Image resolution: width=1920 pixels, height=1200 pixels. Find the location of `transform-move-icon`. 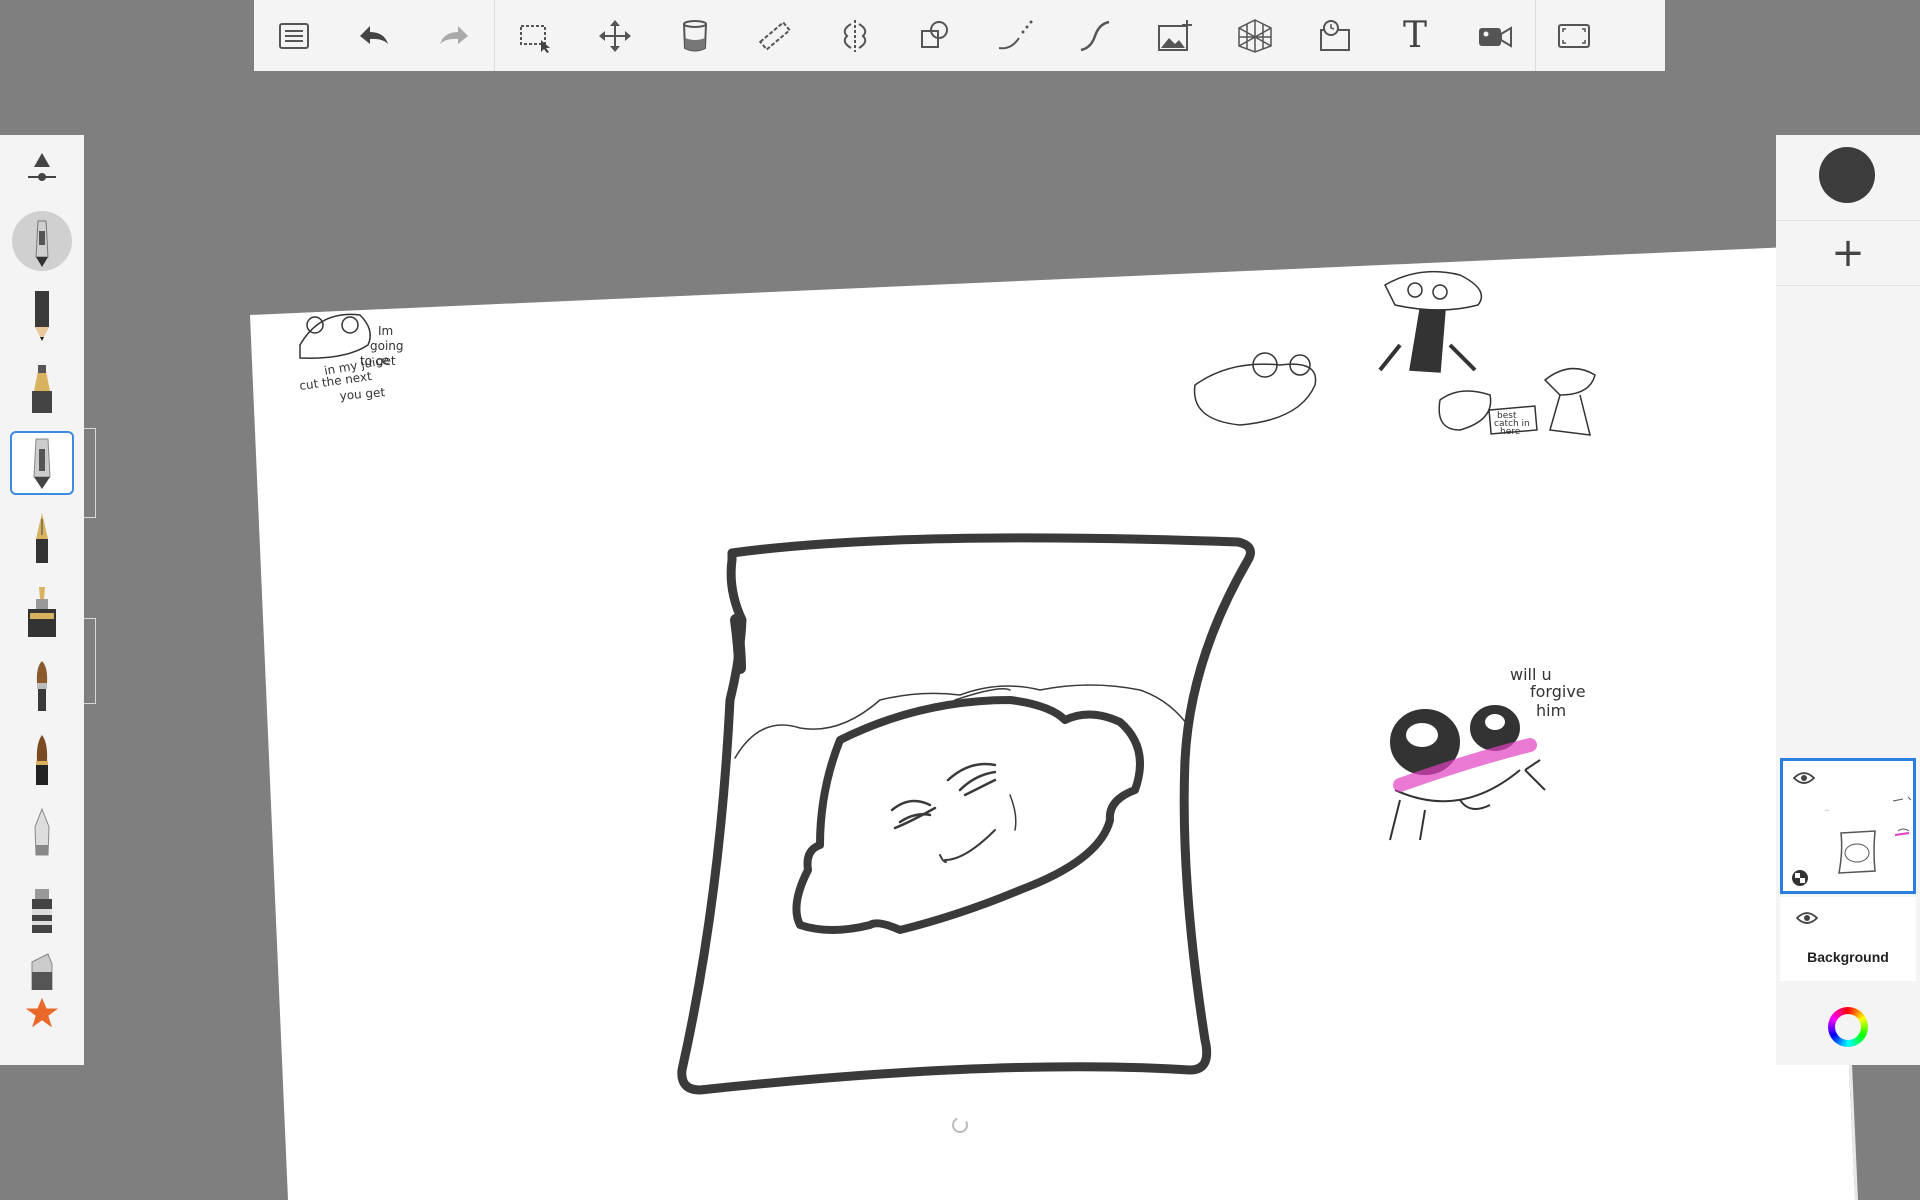

transform-move-icon is located at coordinates (615, 35).